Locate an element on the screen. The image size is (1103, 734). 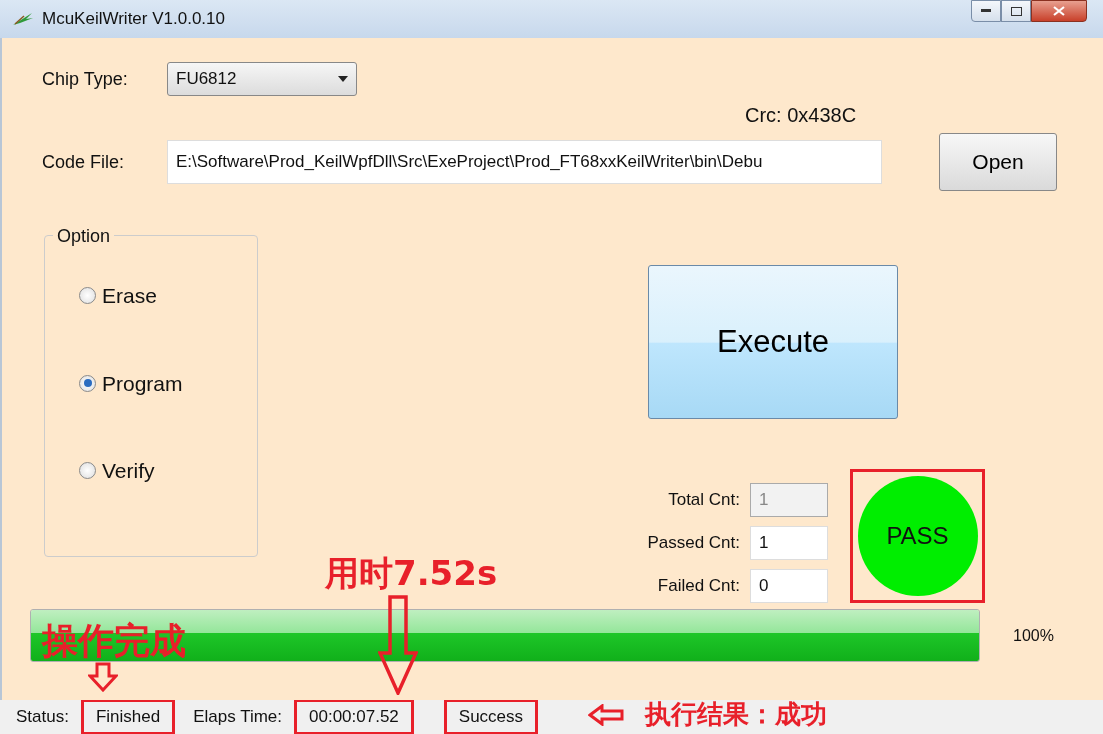
maximize-icon is located at coordinates (1016, 11).